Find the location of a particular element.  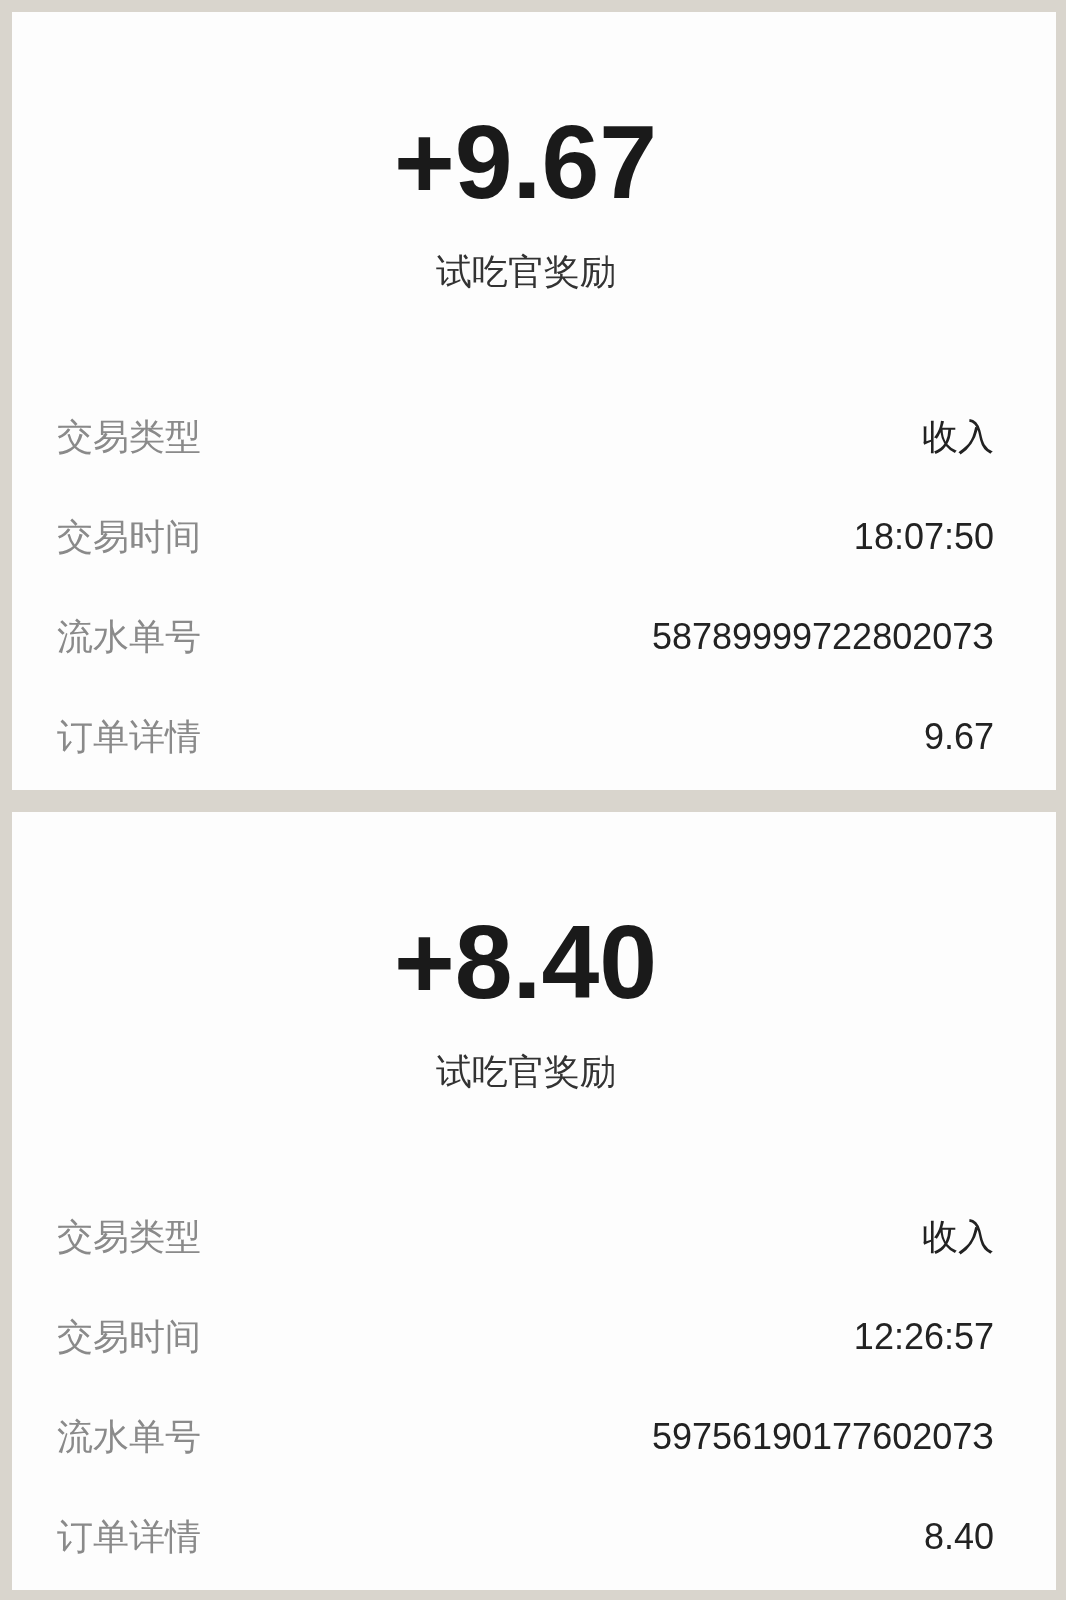

field-value: 5975619017760207З is located at coordinates (822, 1437).